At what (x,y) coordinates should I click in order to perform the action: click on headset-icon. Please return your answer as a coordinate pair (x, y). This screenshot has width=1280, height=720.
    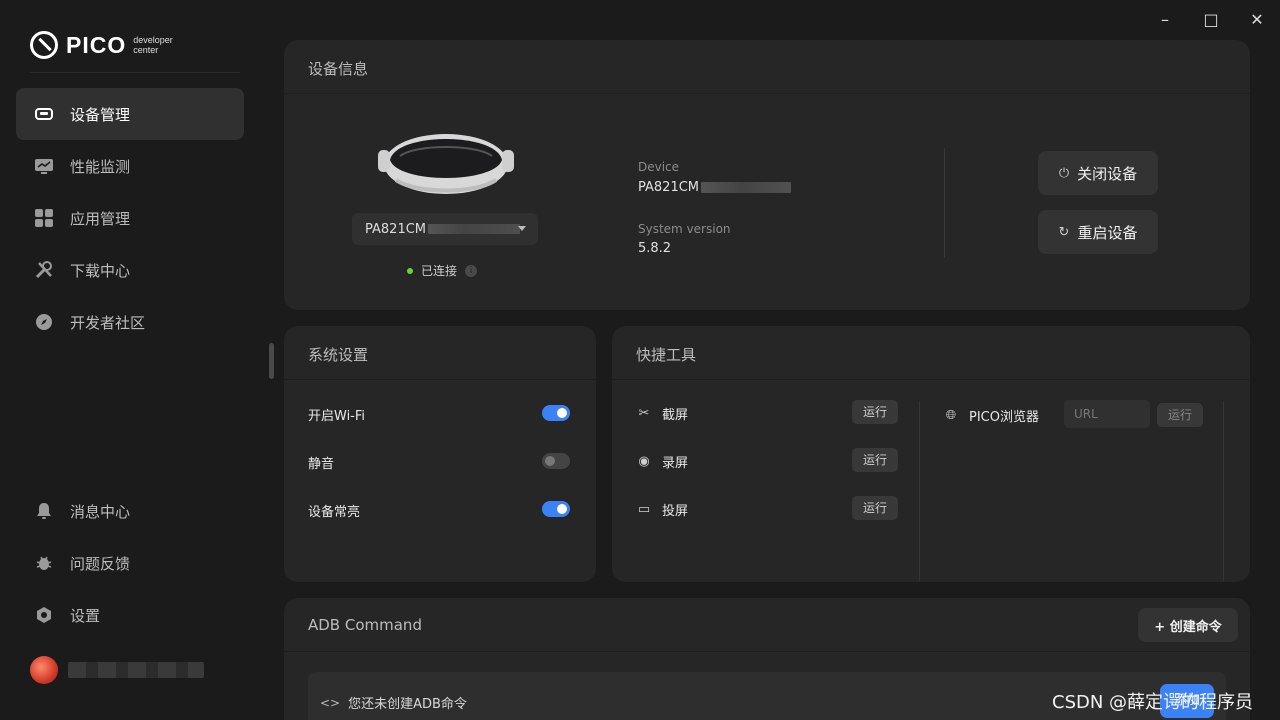
    Looking at the image, I should click on (44, 114).